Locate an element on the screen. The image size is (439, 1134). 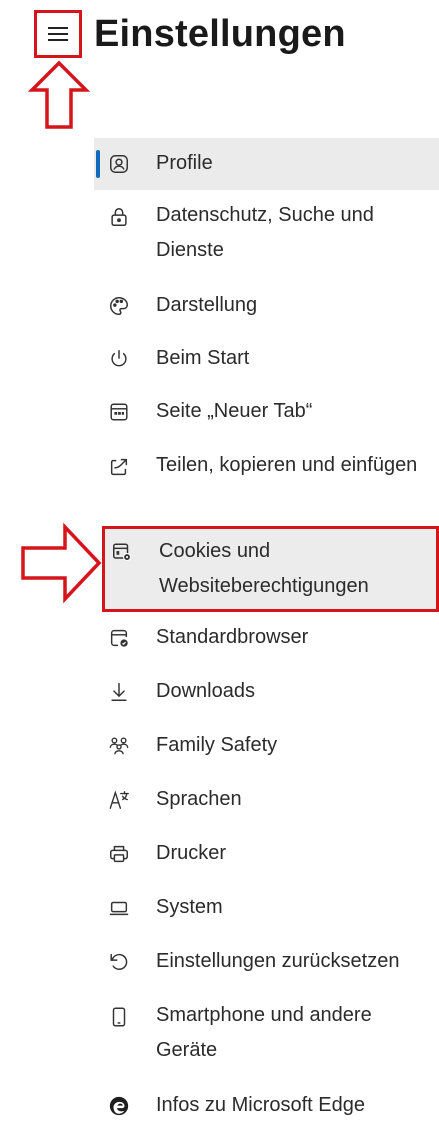
nav-item-phone-devices: Smartphone und andere Geräte is located at coordinates (266, 1035).